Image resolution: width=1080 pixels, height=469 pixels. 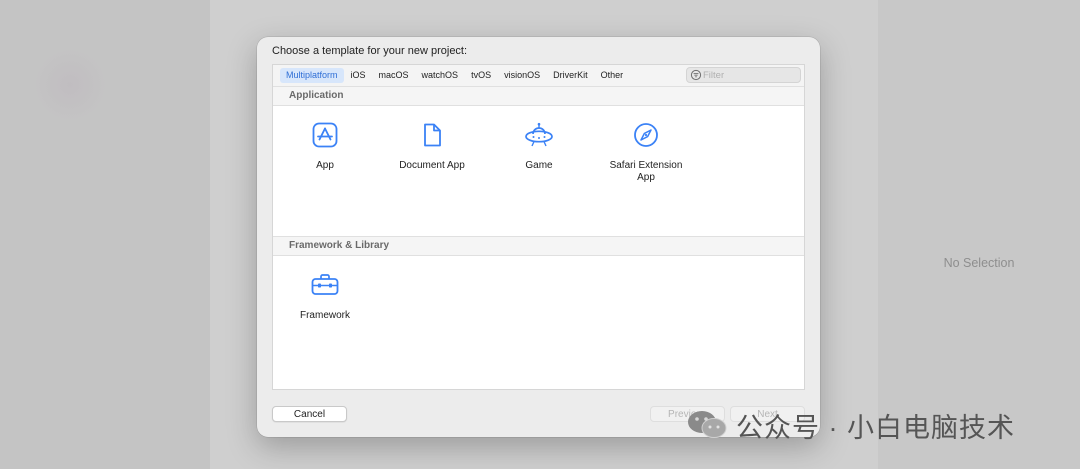 What do you see at coordinates (481, 75) in the screenshot?
I see `tab-tvos: tvOS` at bounding box center [481, 75].